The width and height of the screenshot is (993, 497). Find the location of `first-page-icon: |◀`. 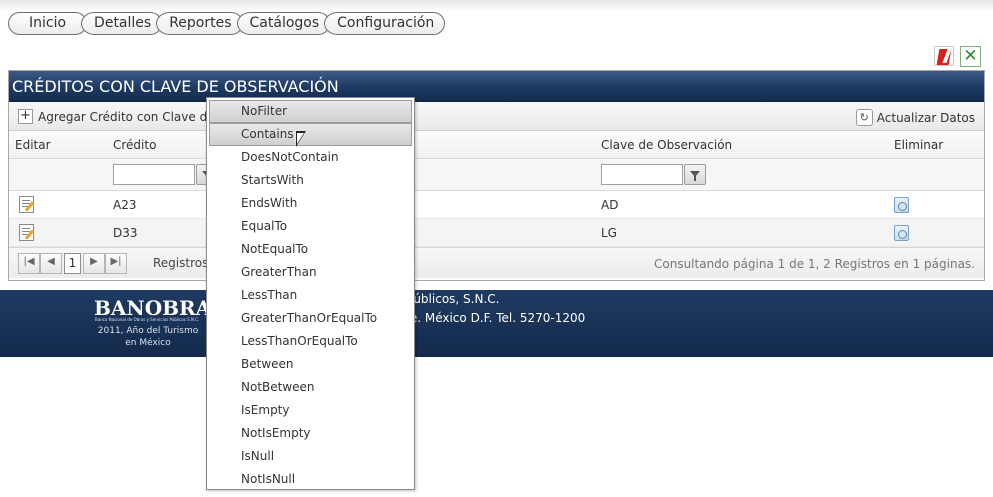

first-page-icon: |◀ is located at coordinates (29, 261).